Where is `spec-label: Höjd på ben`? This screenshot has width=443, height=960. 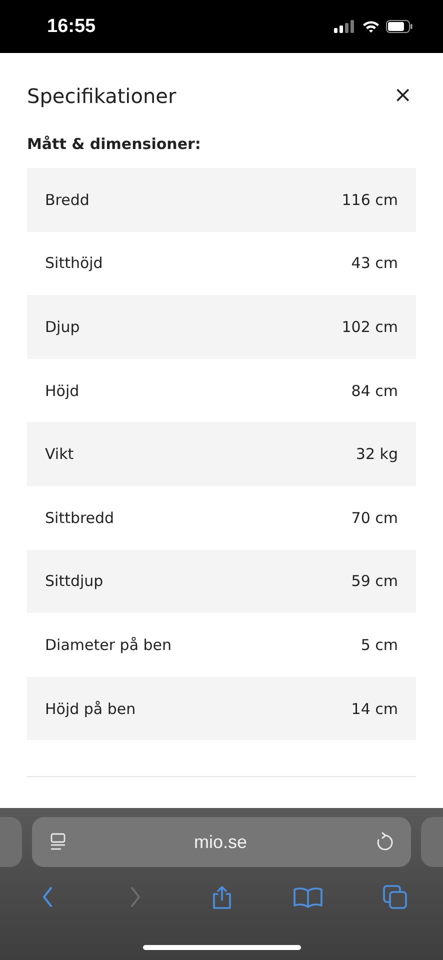
spec-label: Höjd på ben is located at coordinates (90, 709).